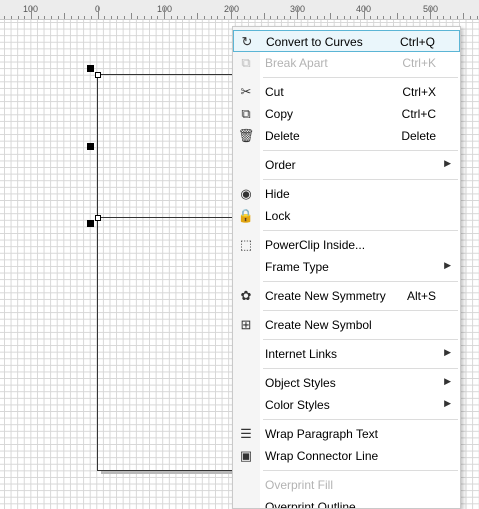  Describe the element at coordinates (279, 114) in the screenshot. I see `menu-item-label: Copy` at that location.